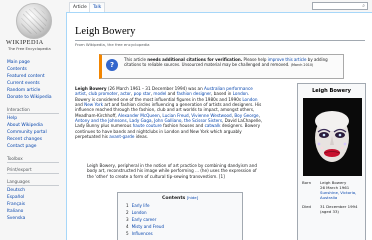  I want to click on link-catwalk: catwalk, so click(213, 125).